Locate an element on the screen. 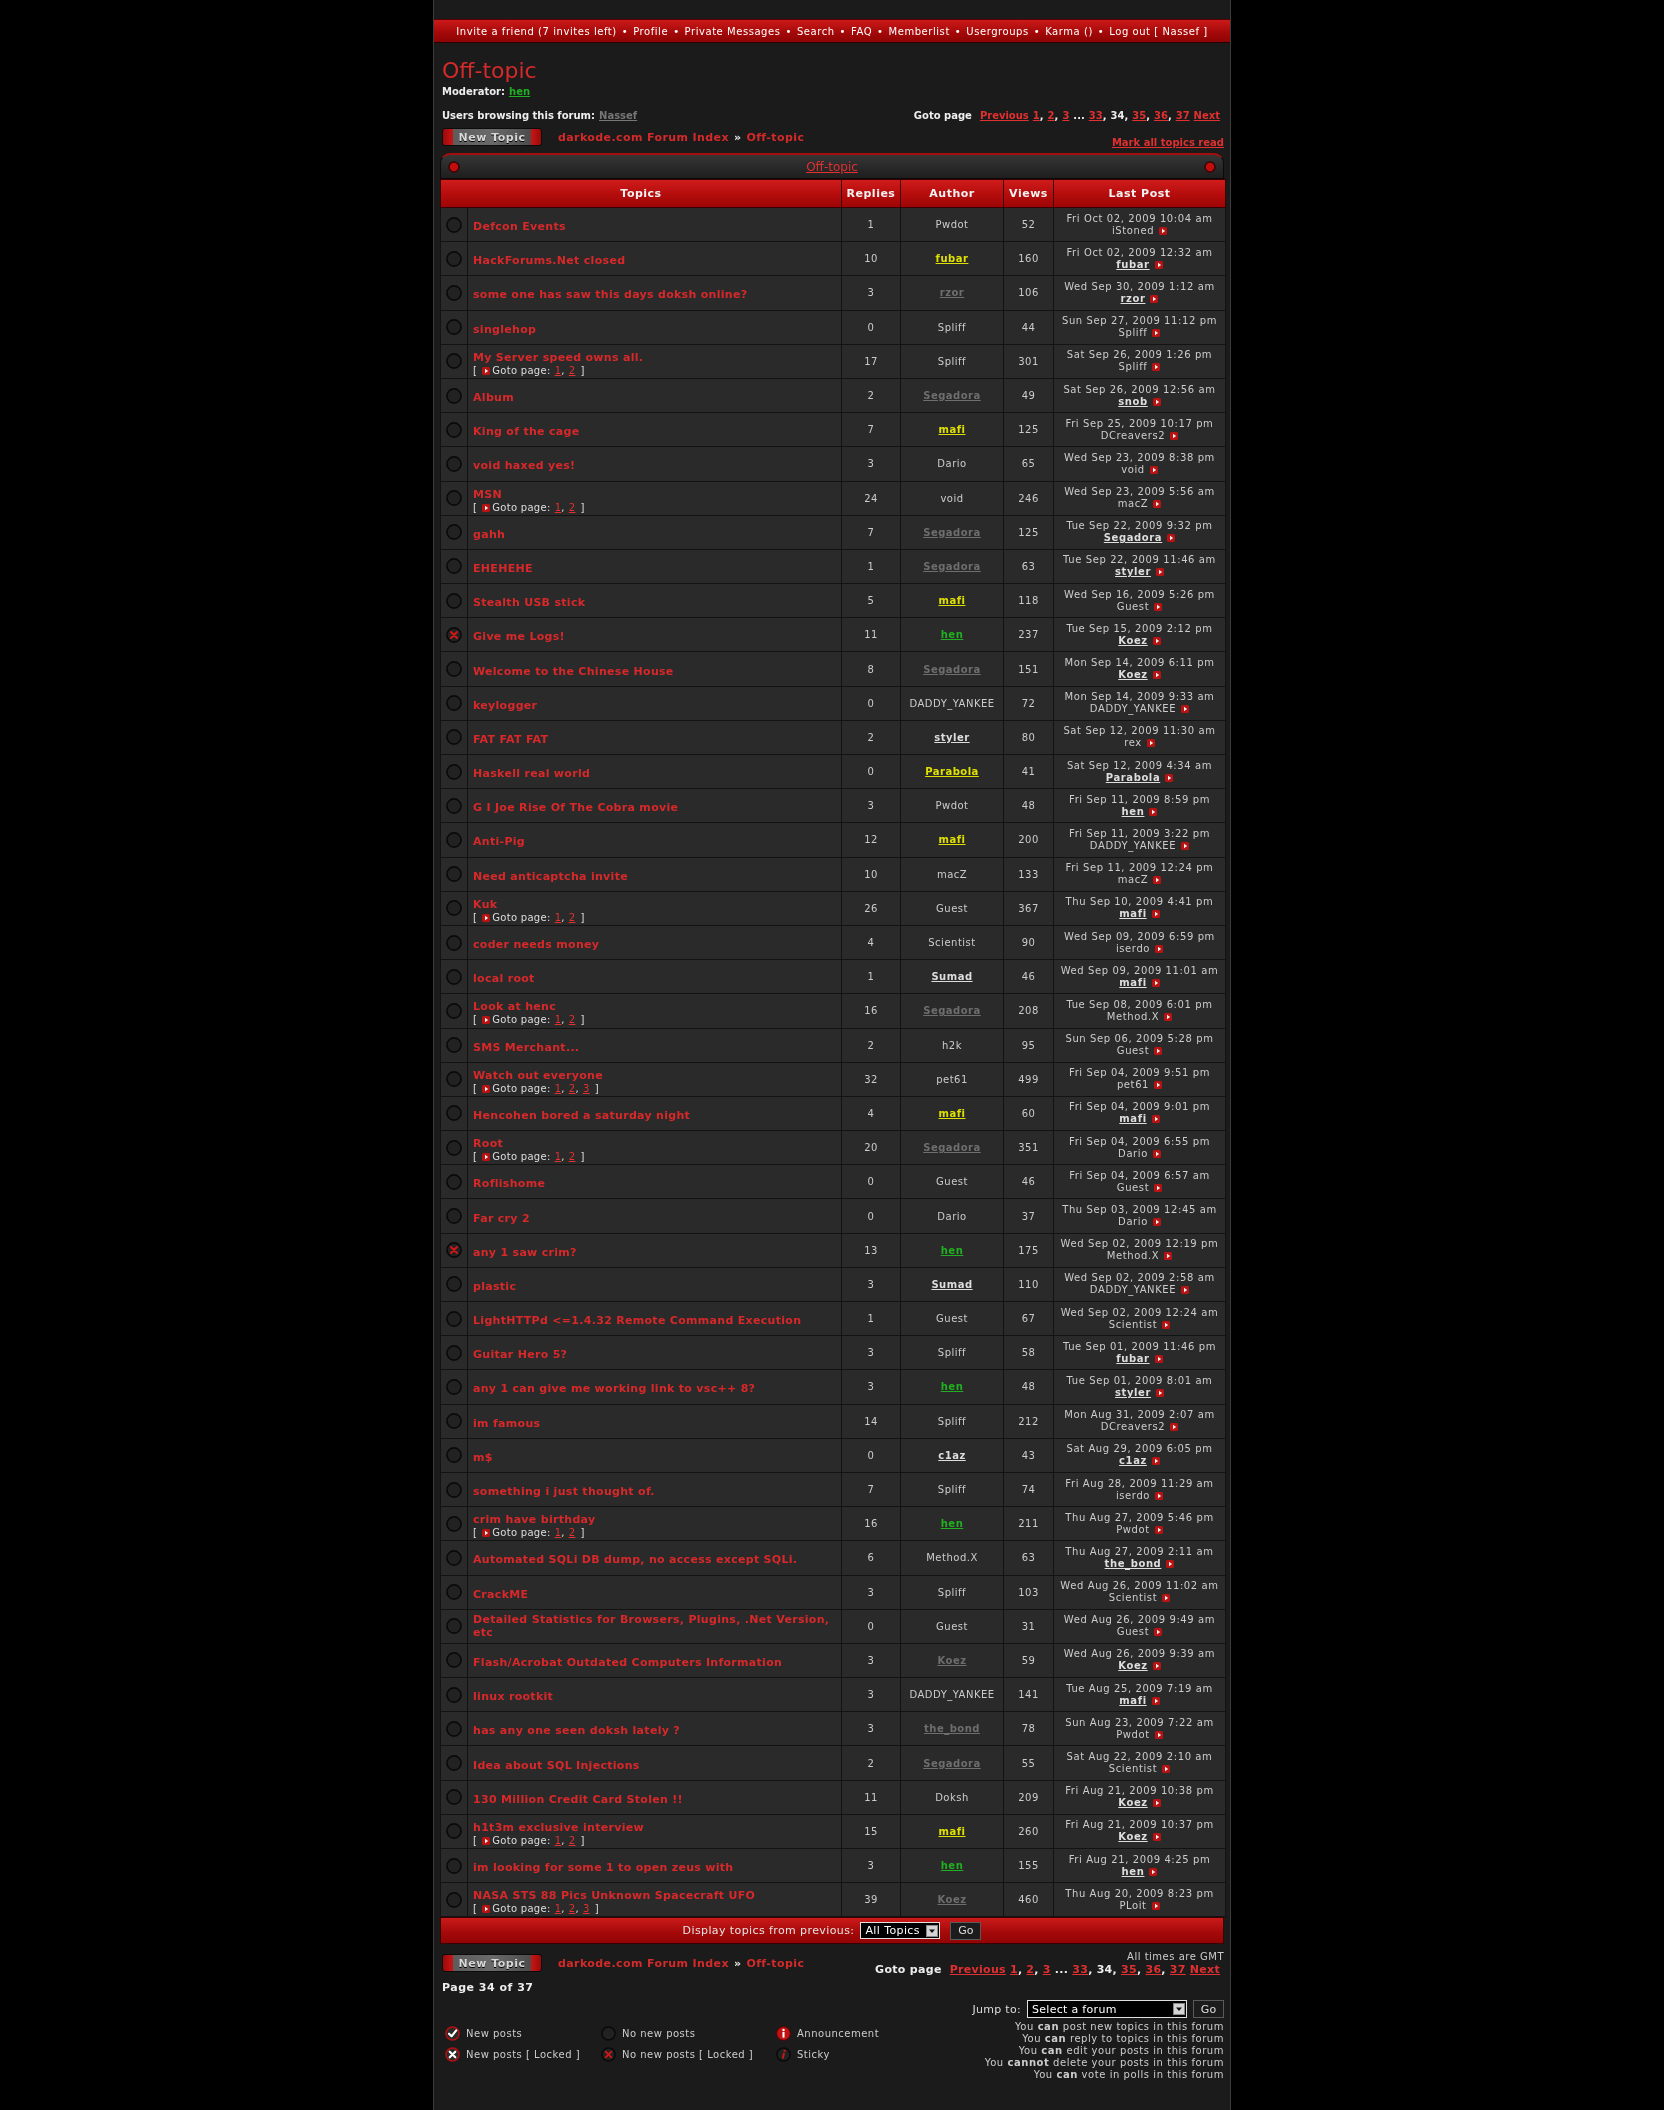 The width and height of the screenshot is (1664, 2110). author-link: the_bond is located at coordinates (952, 1729).